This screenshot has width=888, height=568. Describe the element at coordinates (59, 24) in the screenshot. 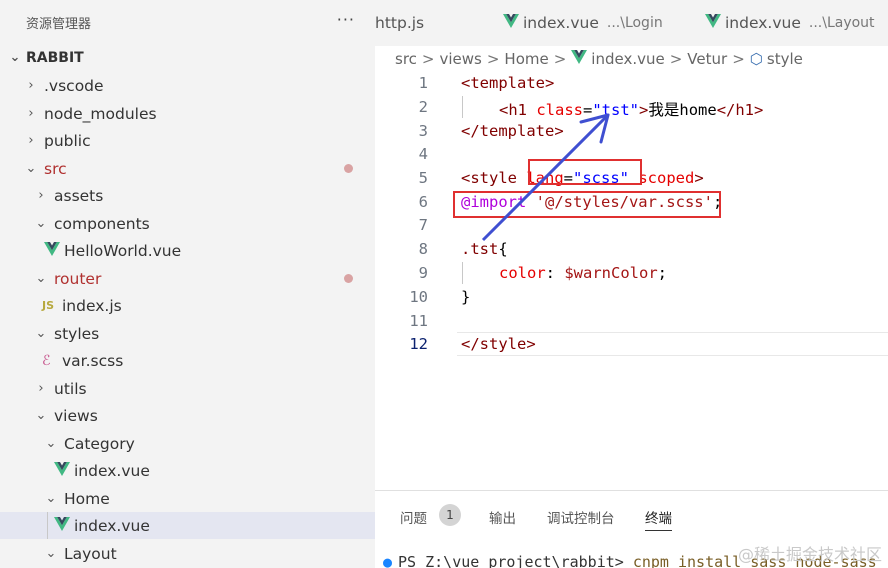

I see `explorer-title: 资源管理器` at that location.